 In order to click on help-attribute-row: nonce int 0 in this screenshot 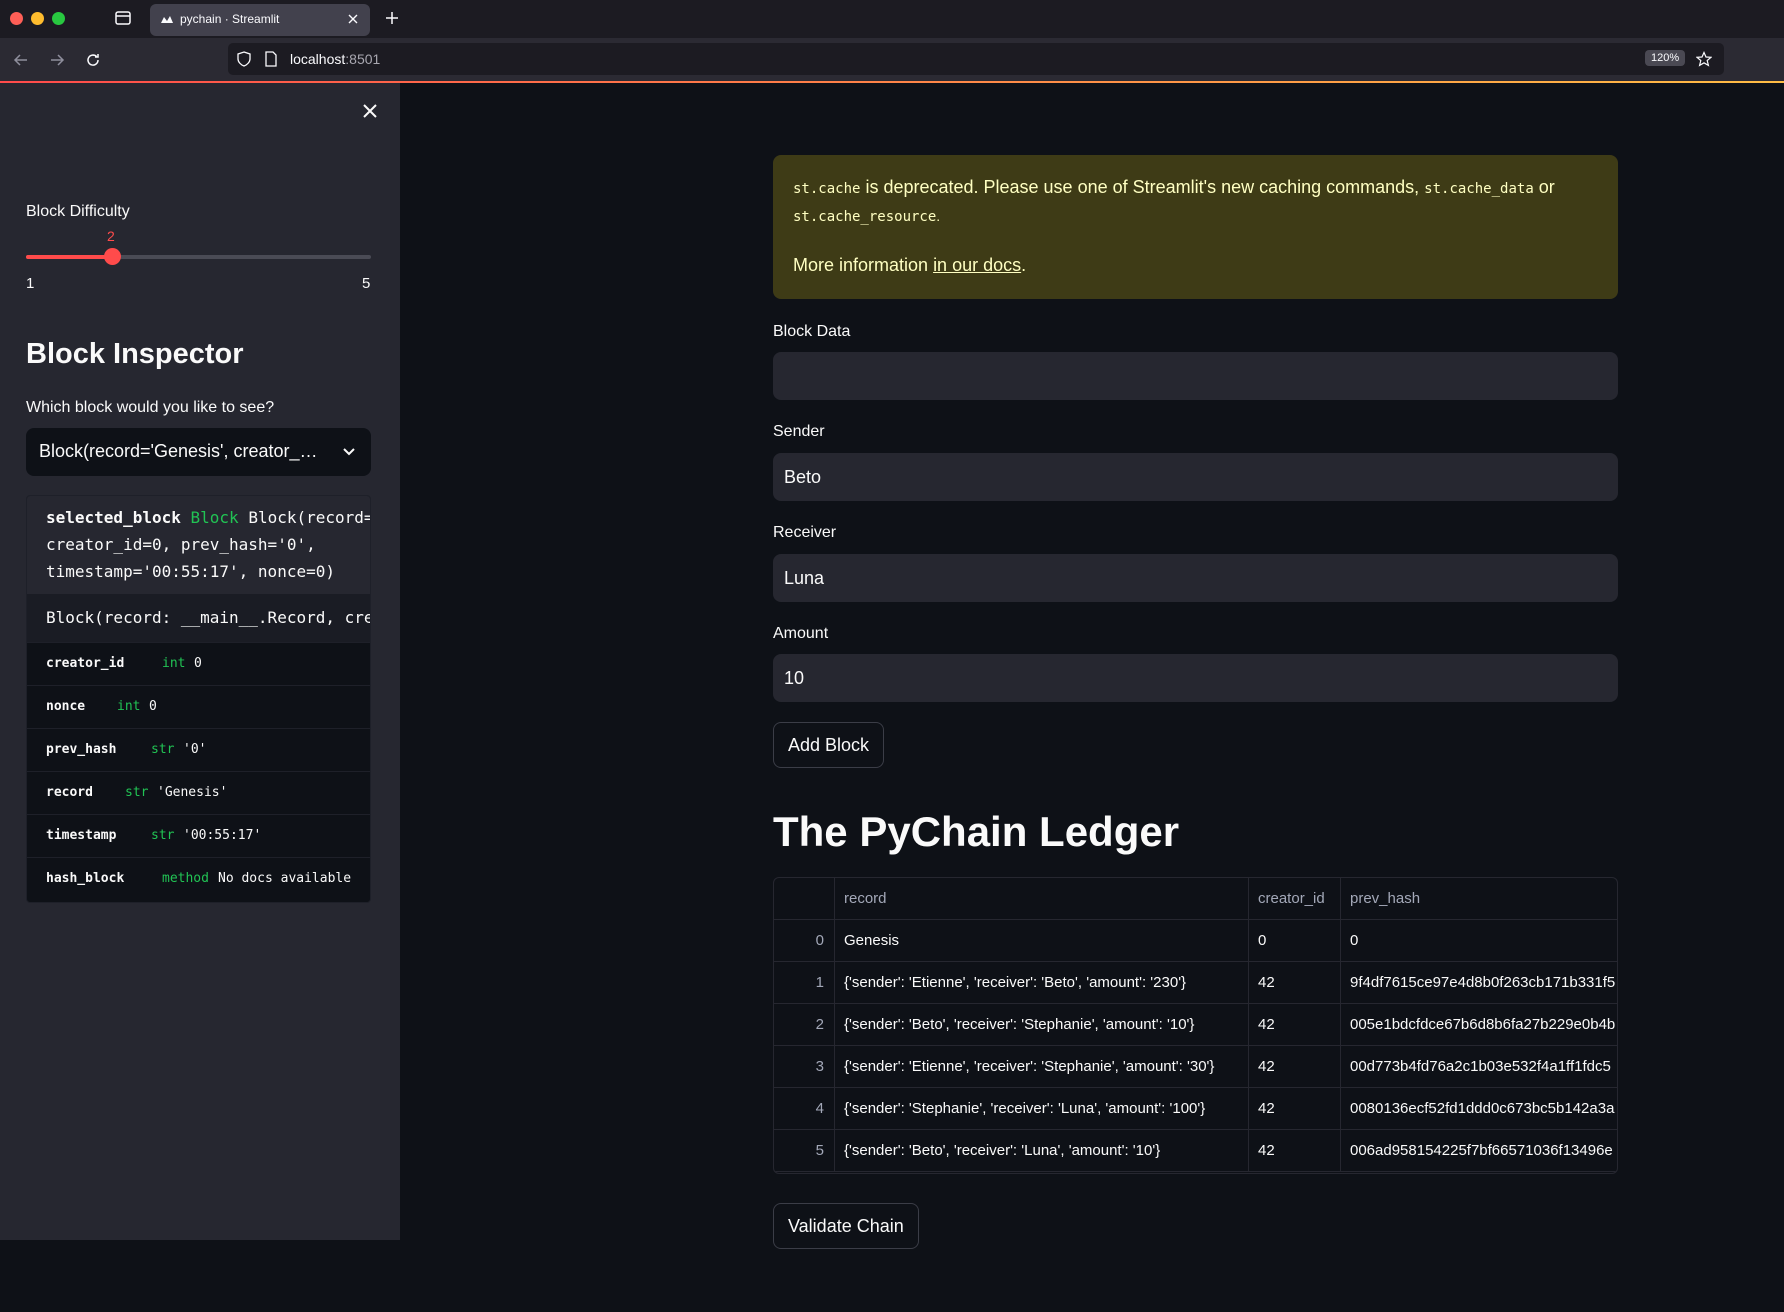, I will do `click(198, 706)`.